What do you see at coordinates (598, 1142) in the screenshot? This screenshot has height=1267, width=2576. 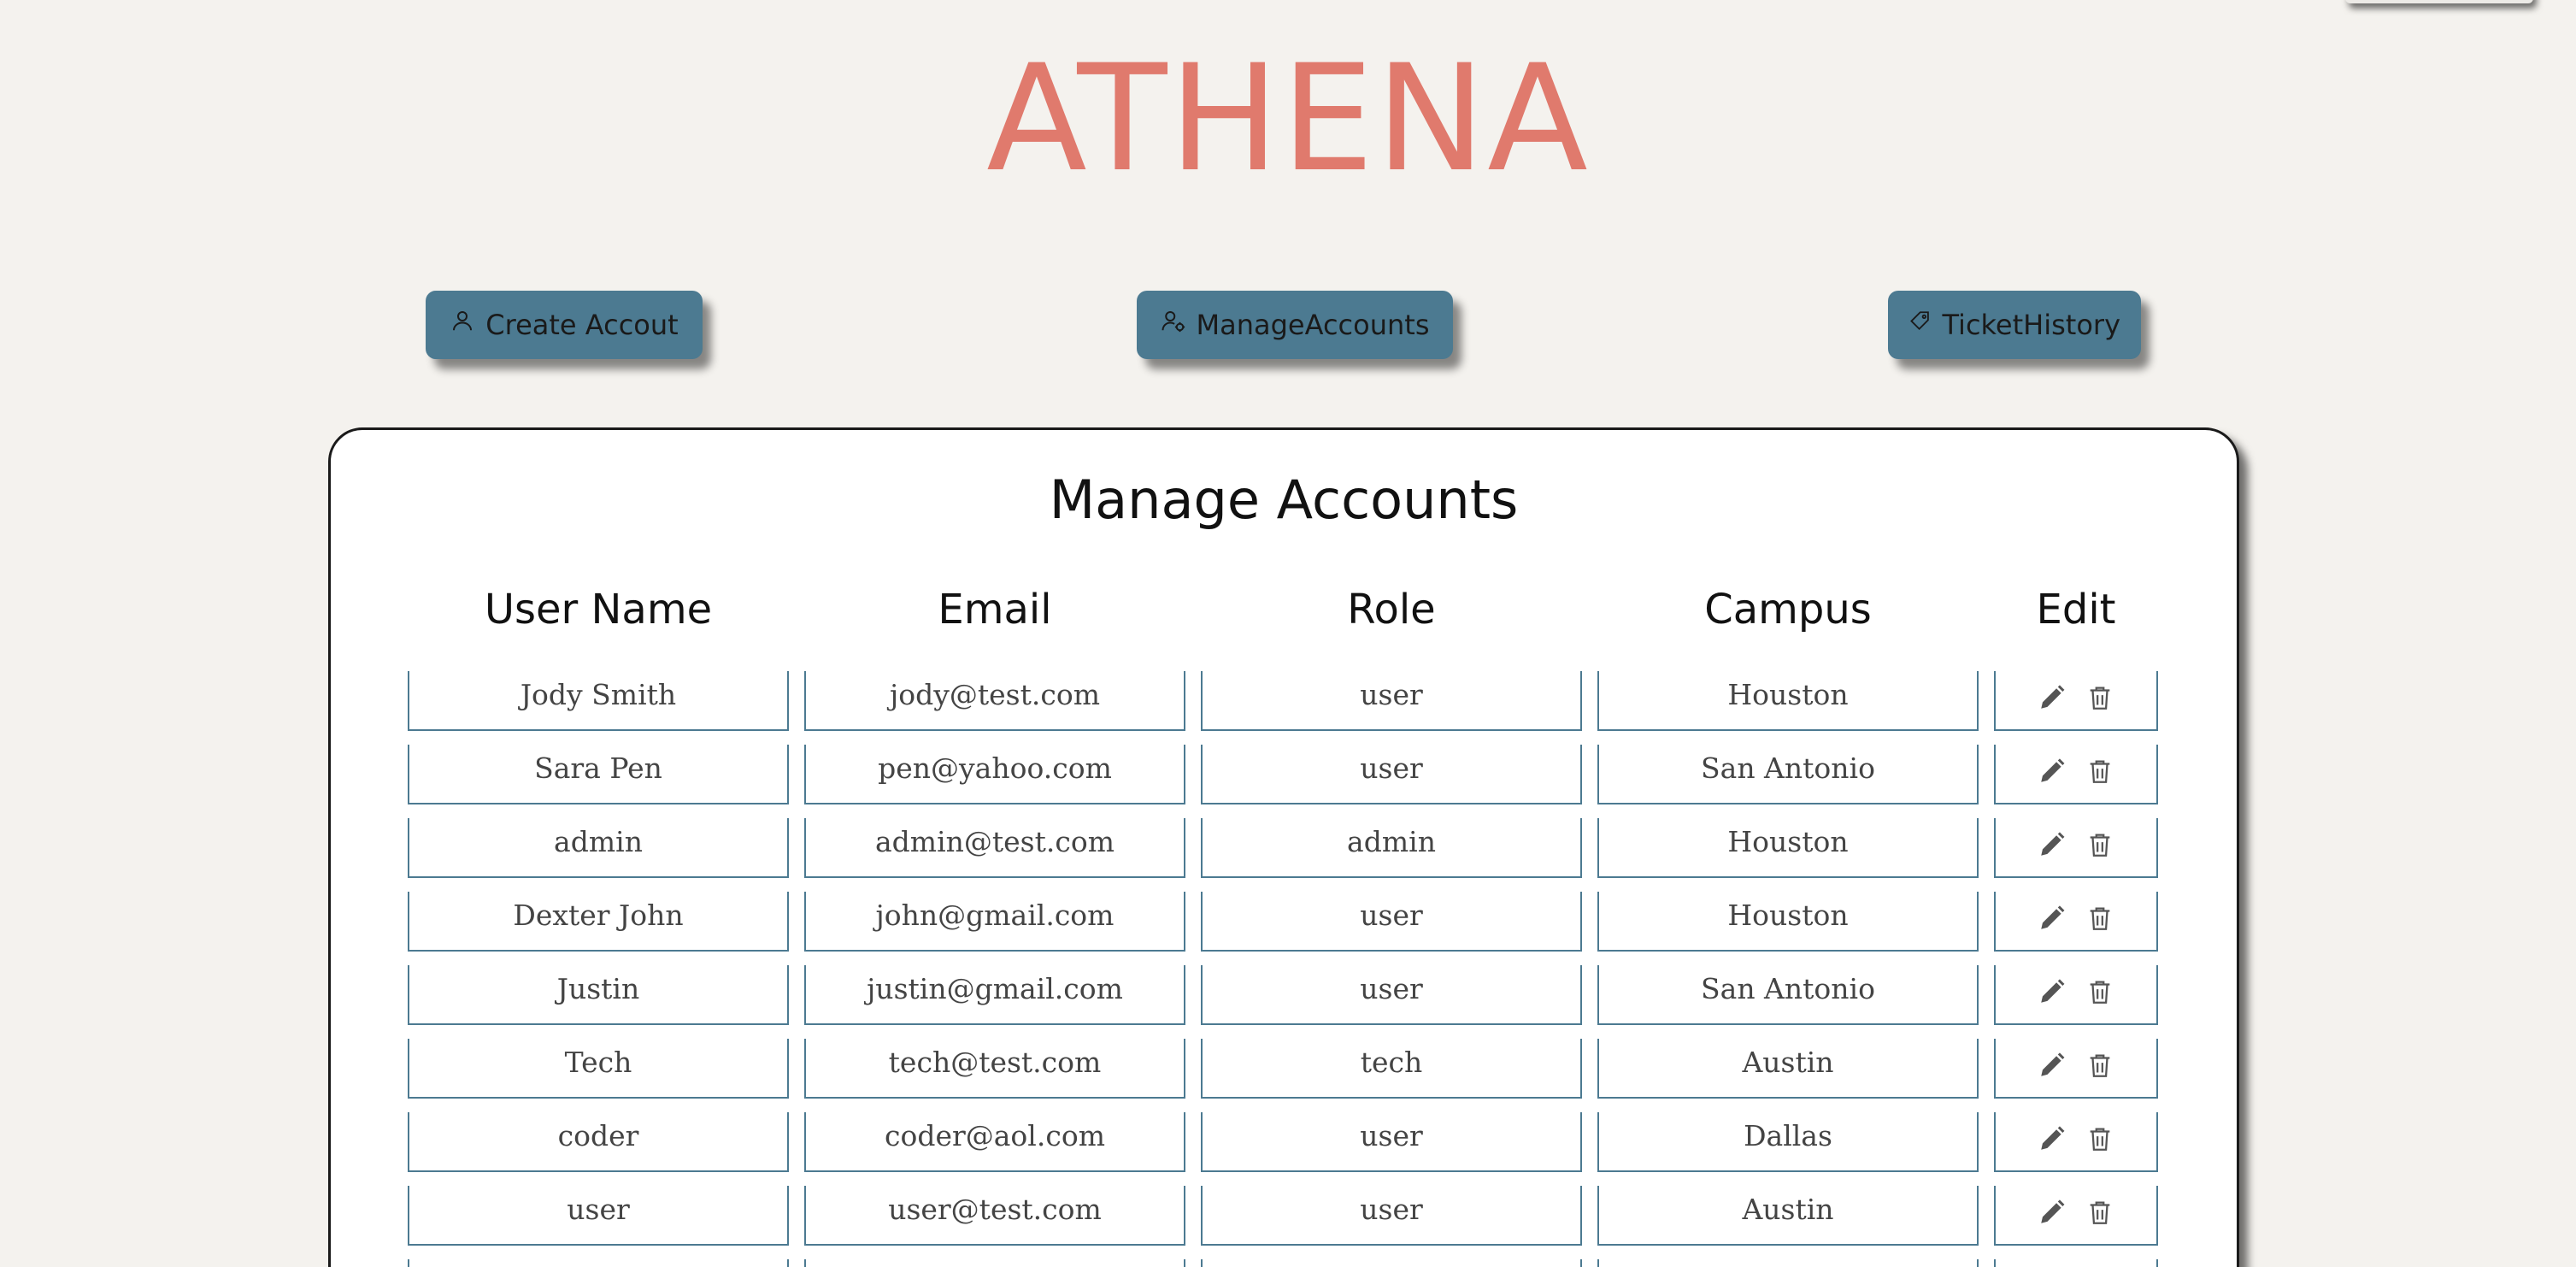 I see `cell-user-name: coder` at bounding box center [598, 1142].